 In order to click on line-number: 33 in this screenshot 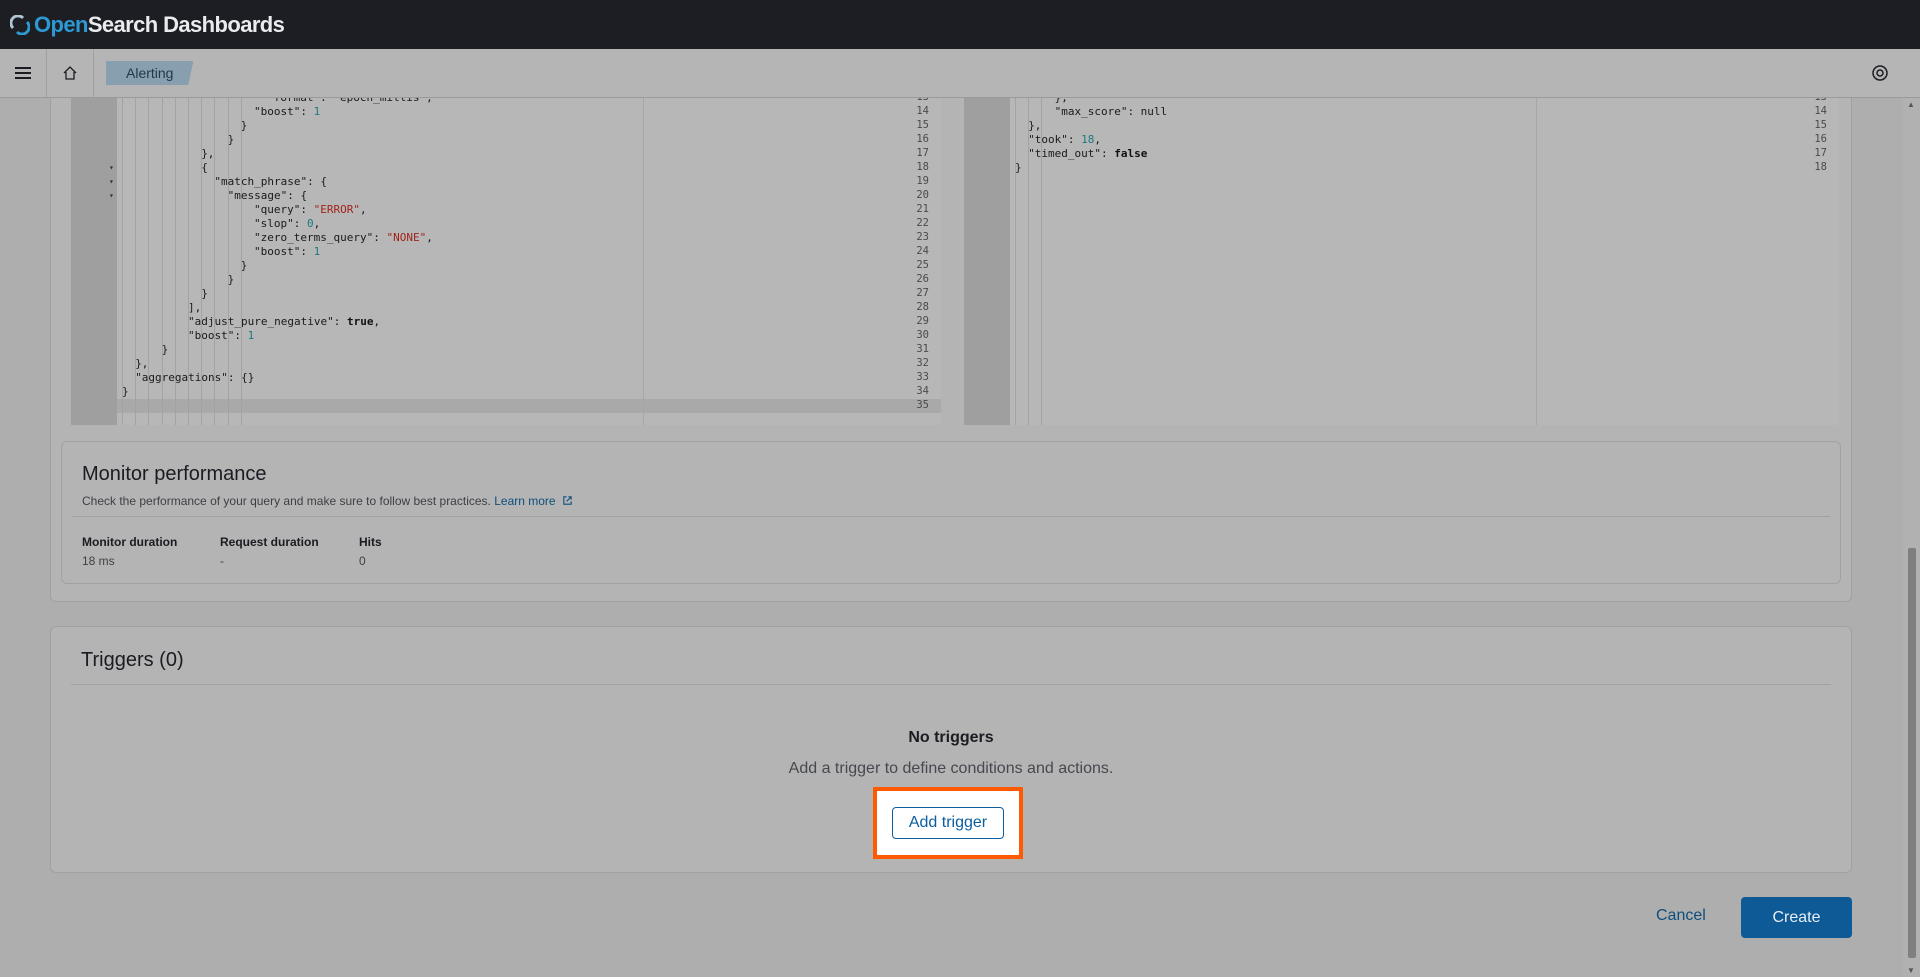, I will do `click(922, 377)`.